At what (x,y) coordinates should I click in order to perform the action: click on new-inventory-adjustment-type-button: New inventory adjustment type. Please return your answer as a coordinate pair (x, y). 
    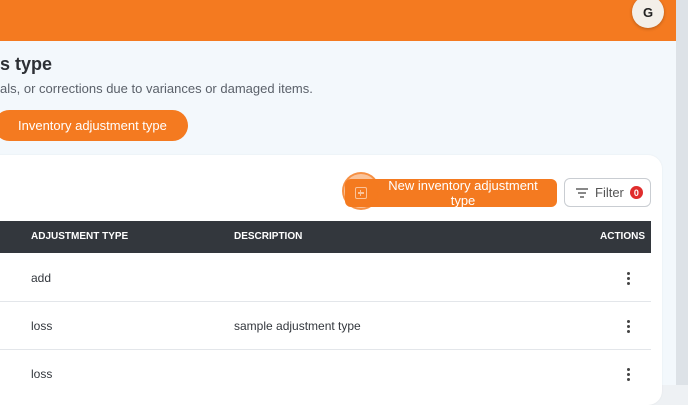
    Looking at the image, I should click on (451, 193).